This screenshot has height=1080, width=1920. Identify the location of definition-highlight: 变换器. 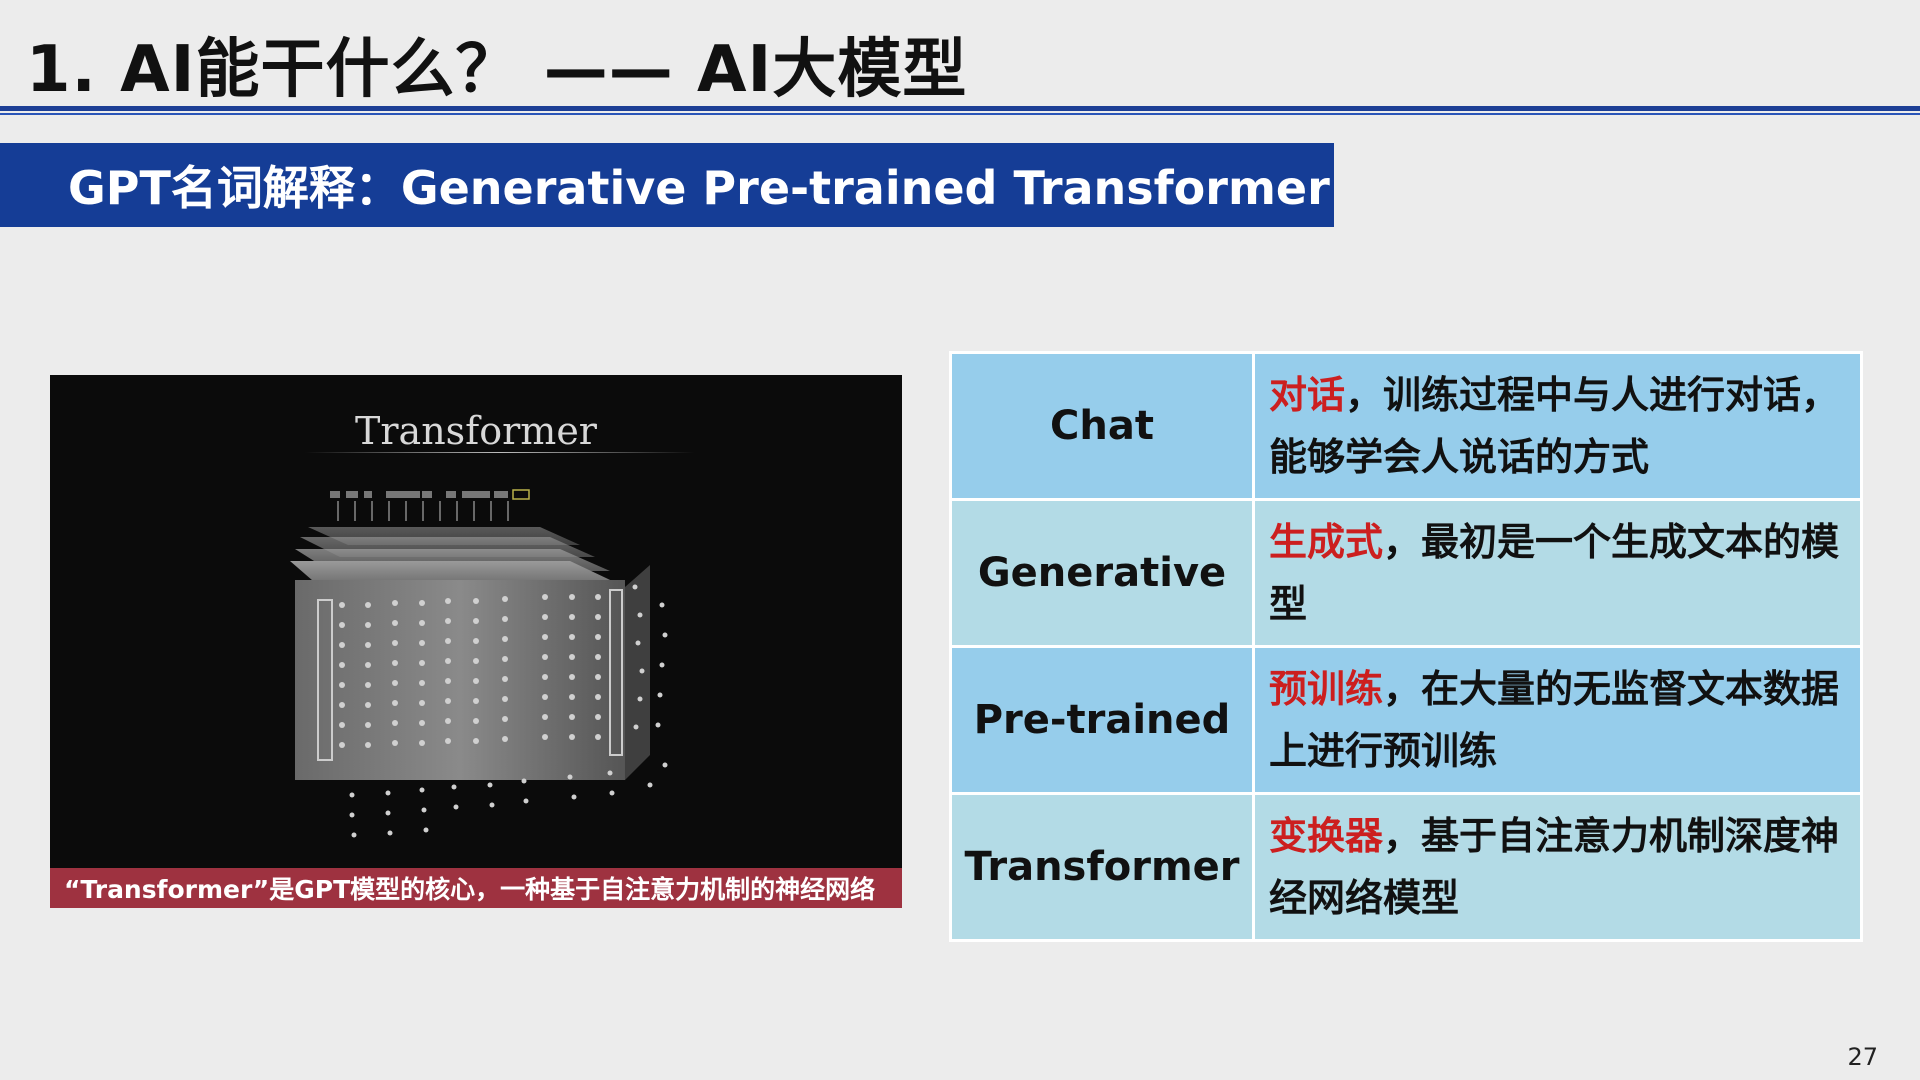
(1326, 836).